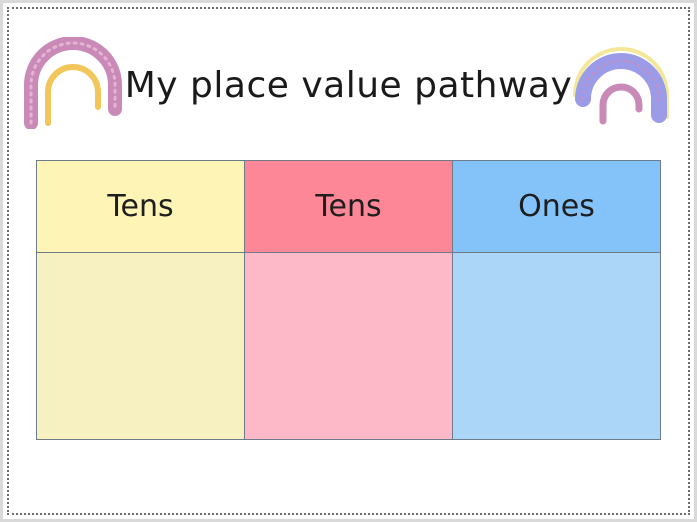  What do you see at coordinates (140, 206) in the screenshot?
I see `column-header-tens-1: Tens` at bounding box center [140, 206].